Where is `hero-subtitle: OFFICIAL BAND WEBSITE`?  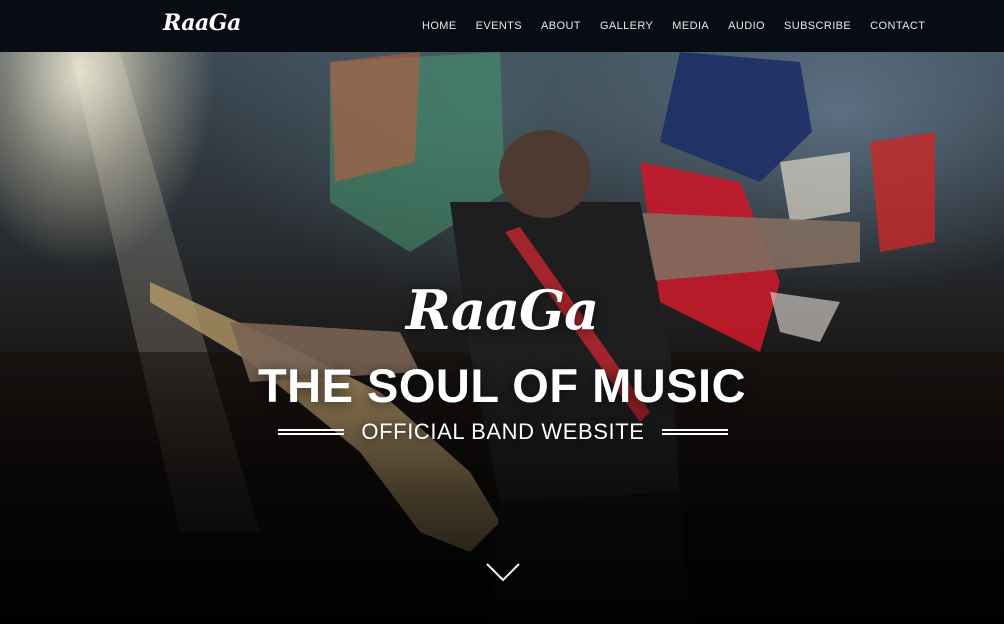
hero-subtitle: OFFICIAL BAND WEBSITE is located at coordinates (503, 431).